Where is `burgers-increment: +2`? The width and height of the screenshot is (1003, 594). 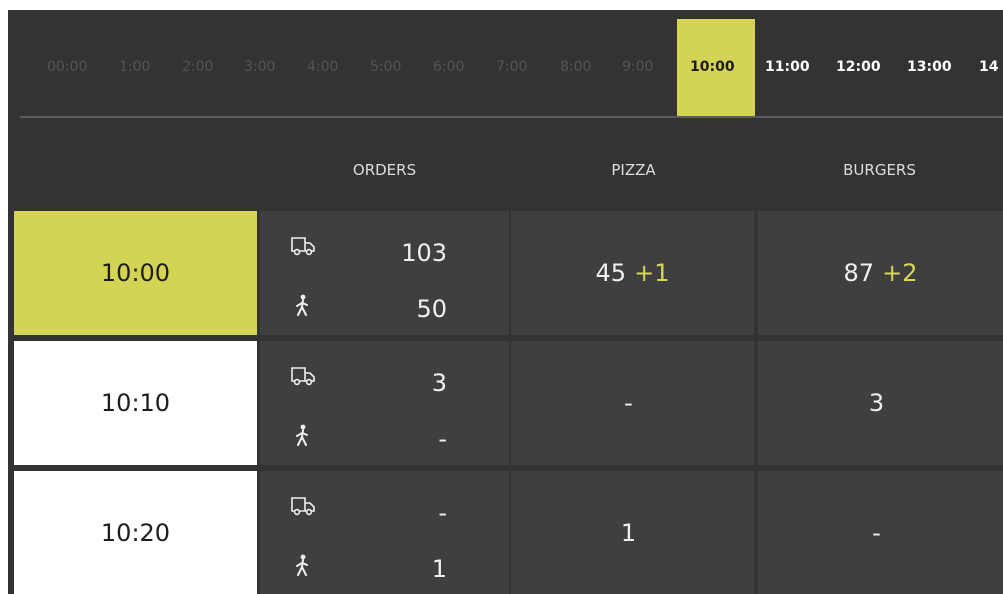 burgers-increment: +2 is located at coordinates (900, 273).